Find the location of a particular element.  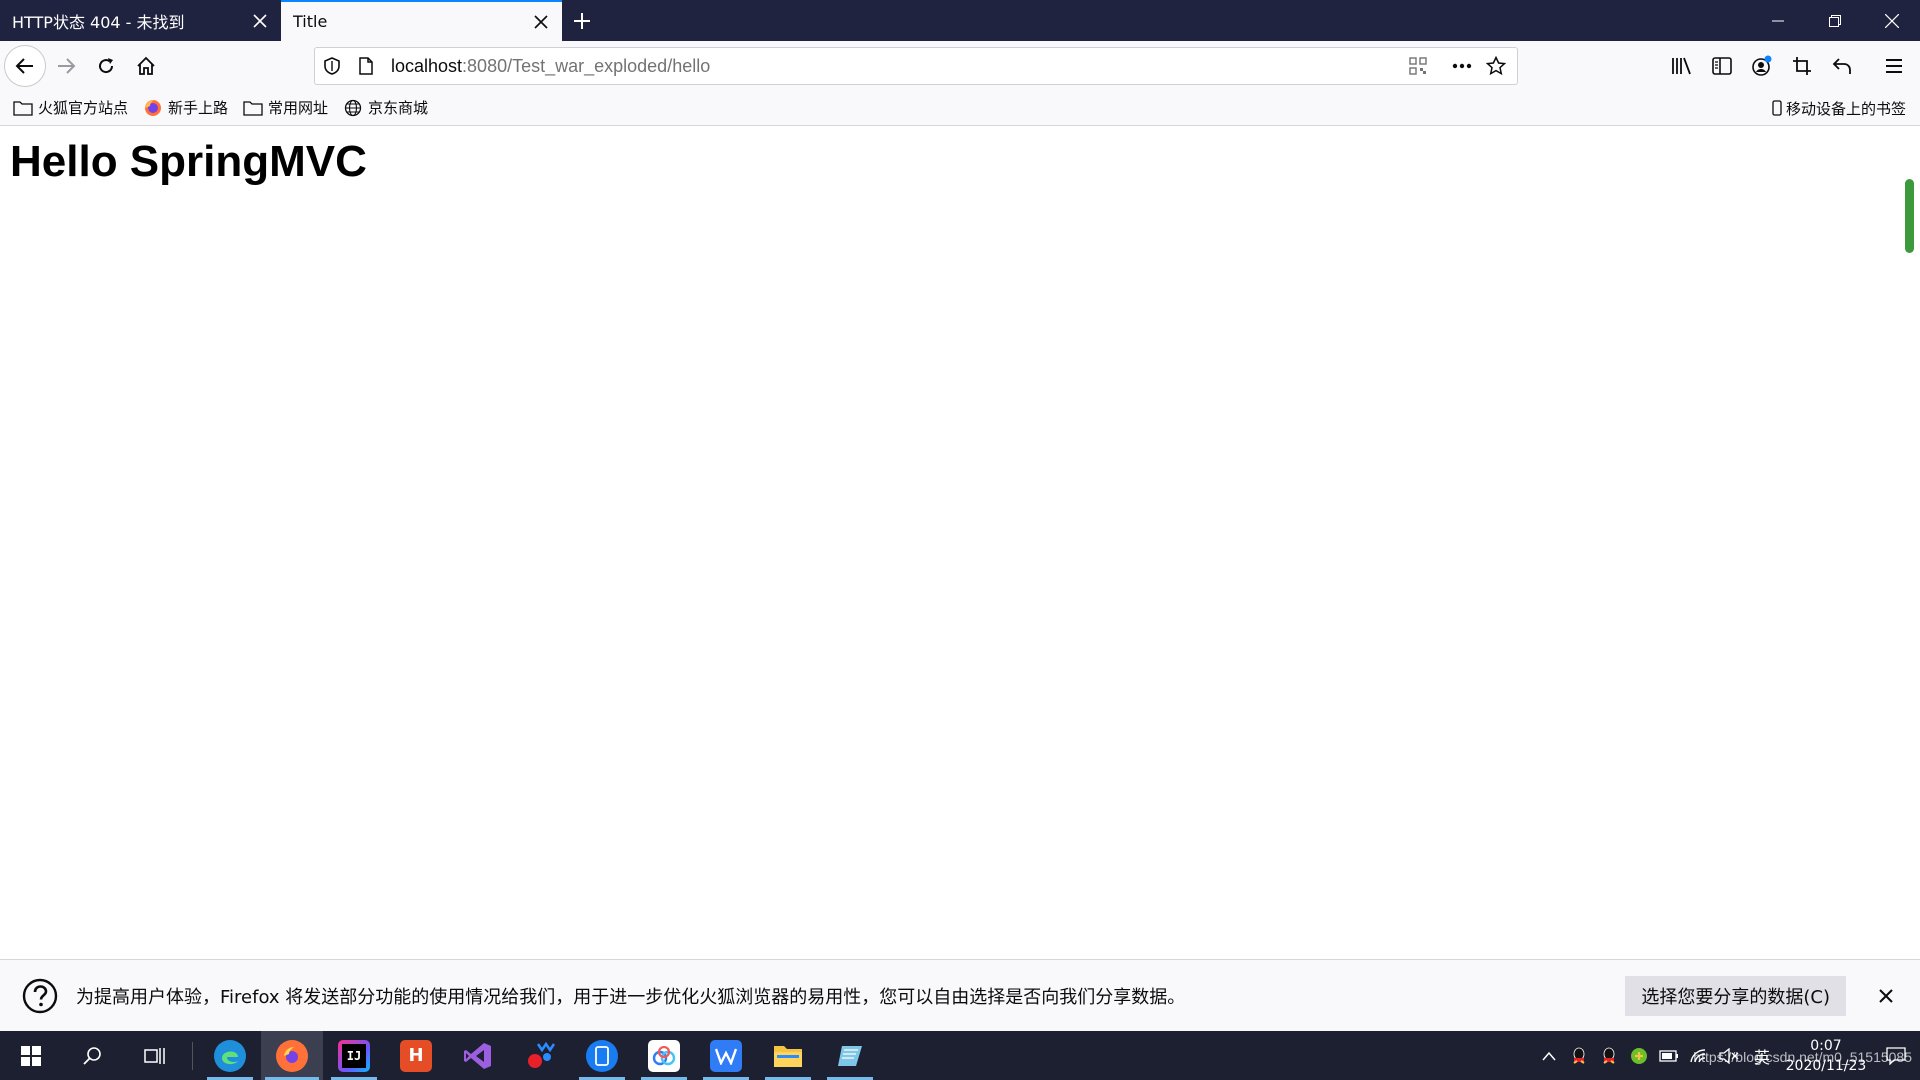

reload-button is located at coordinates (106, 66).